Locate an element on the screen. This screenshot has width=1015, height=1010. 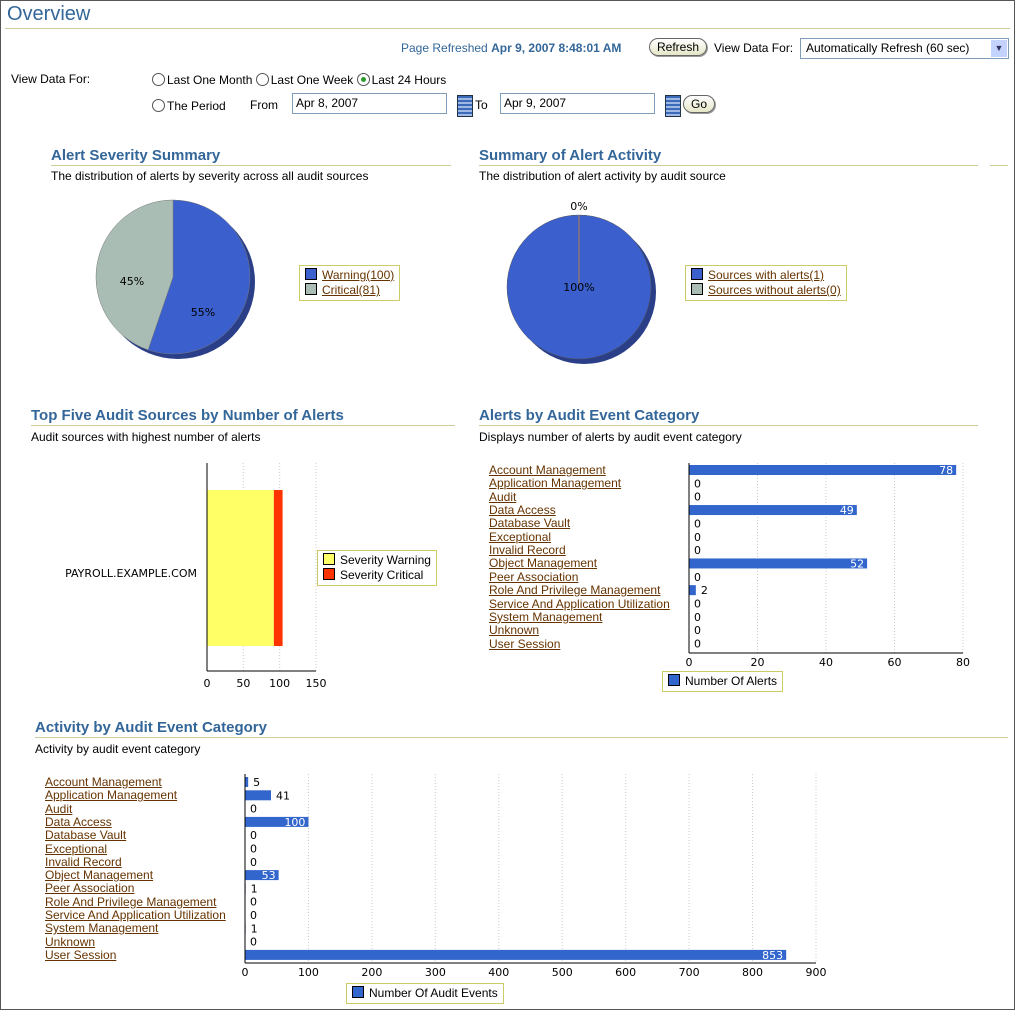
legend-label: Severity Critical is located at coordinates (382, 575).